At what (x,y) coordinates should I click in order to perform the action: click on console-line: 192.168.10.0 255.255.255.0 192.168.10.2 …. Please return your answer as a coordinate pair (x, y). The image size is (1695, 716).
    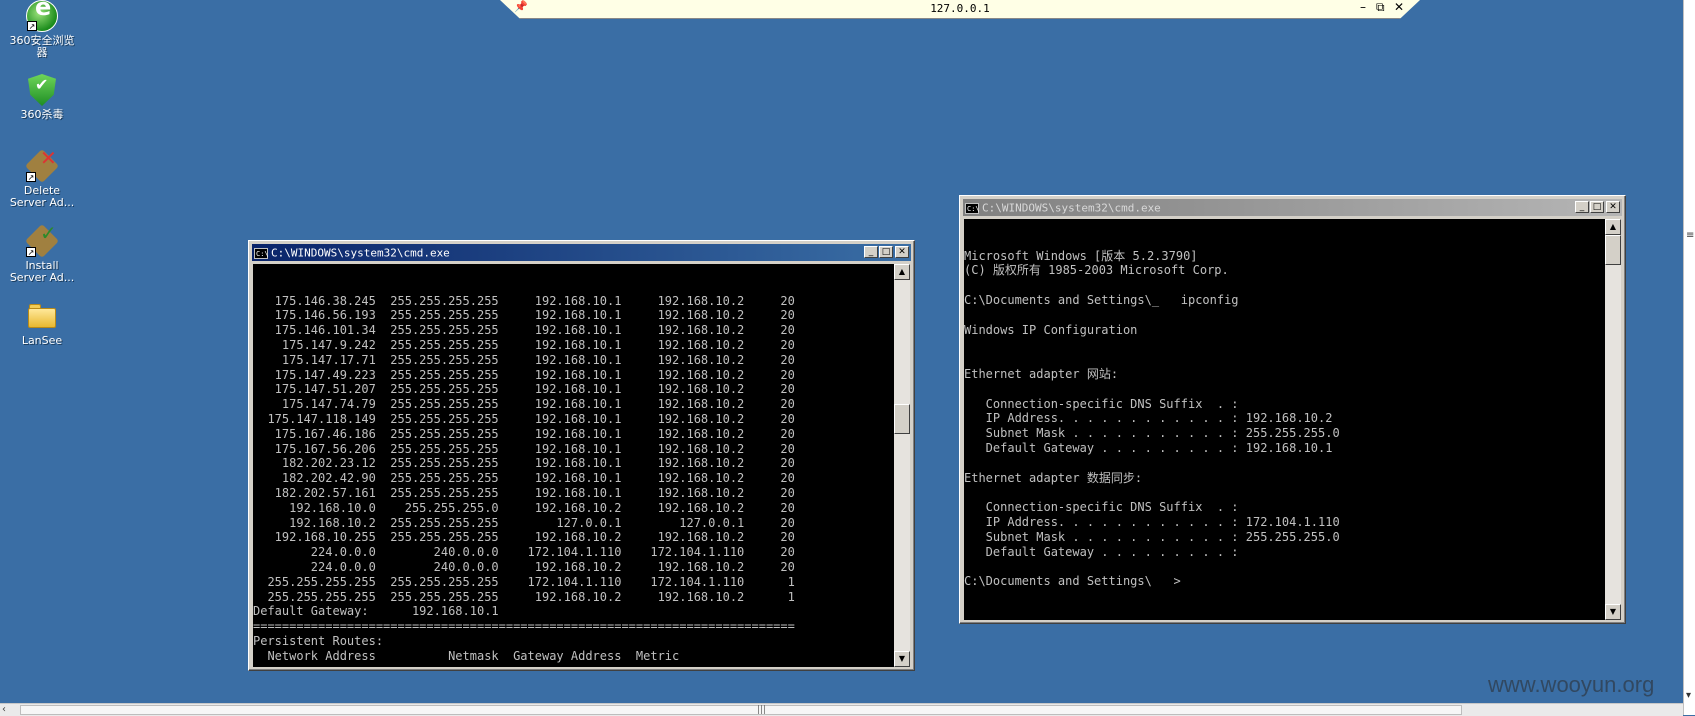
    Looking at the image, I should click on (524, 507).